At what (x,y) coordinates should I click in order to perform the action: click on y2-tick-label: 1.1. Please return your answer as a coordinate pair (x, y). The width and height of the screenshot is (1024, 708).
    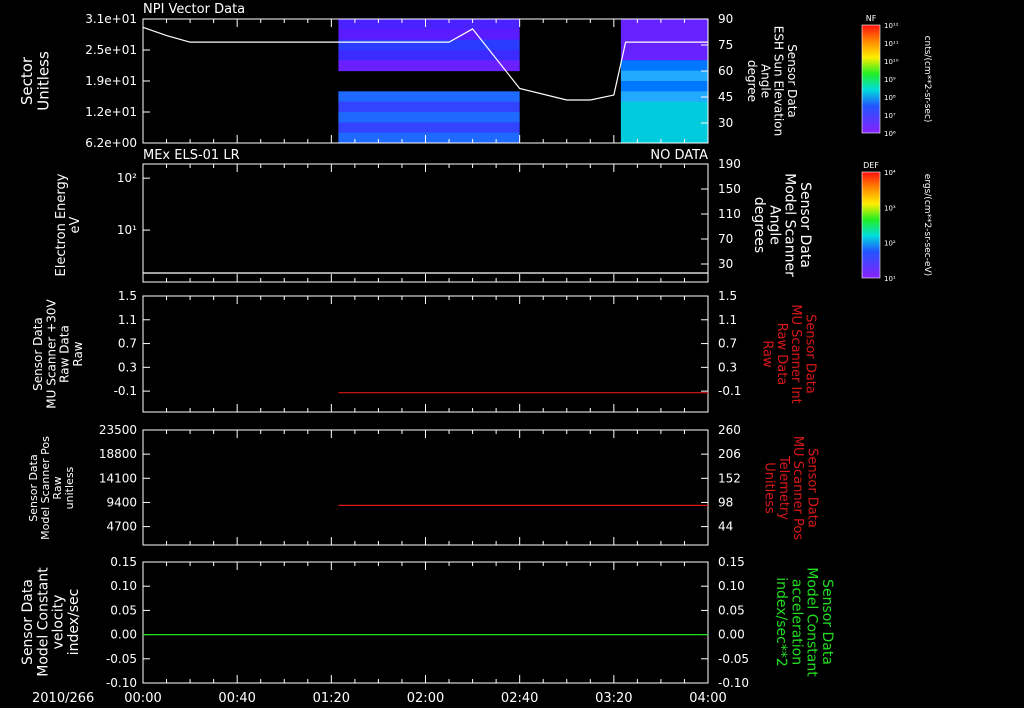
    Looking at the image, I should click on (727, 320).